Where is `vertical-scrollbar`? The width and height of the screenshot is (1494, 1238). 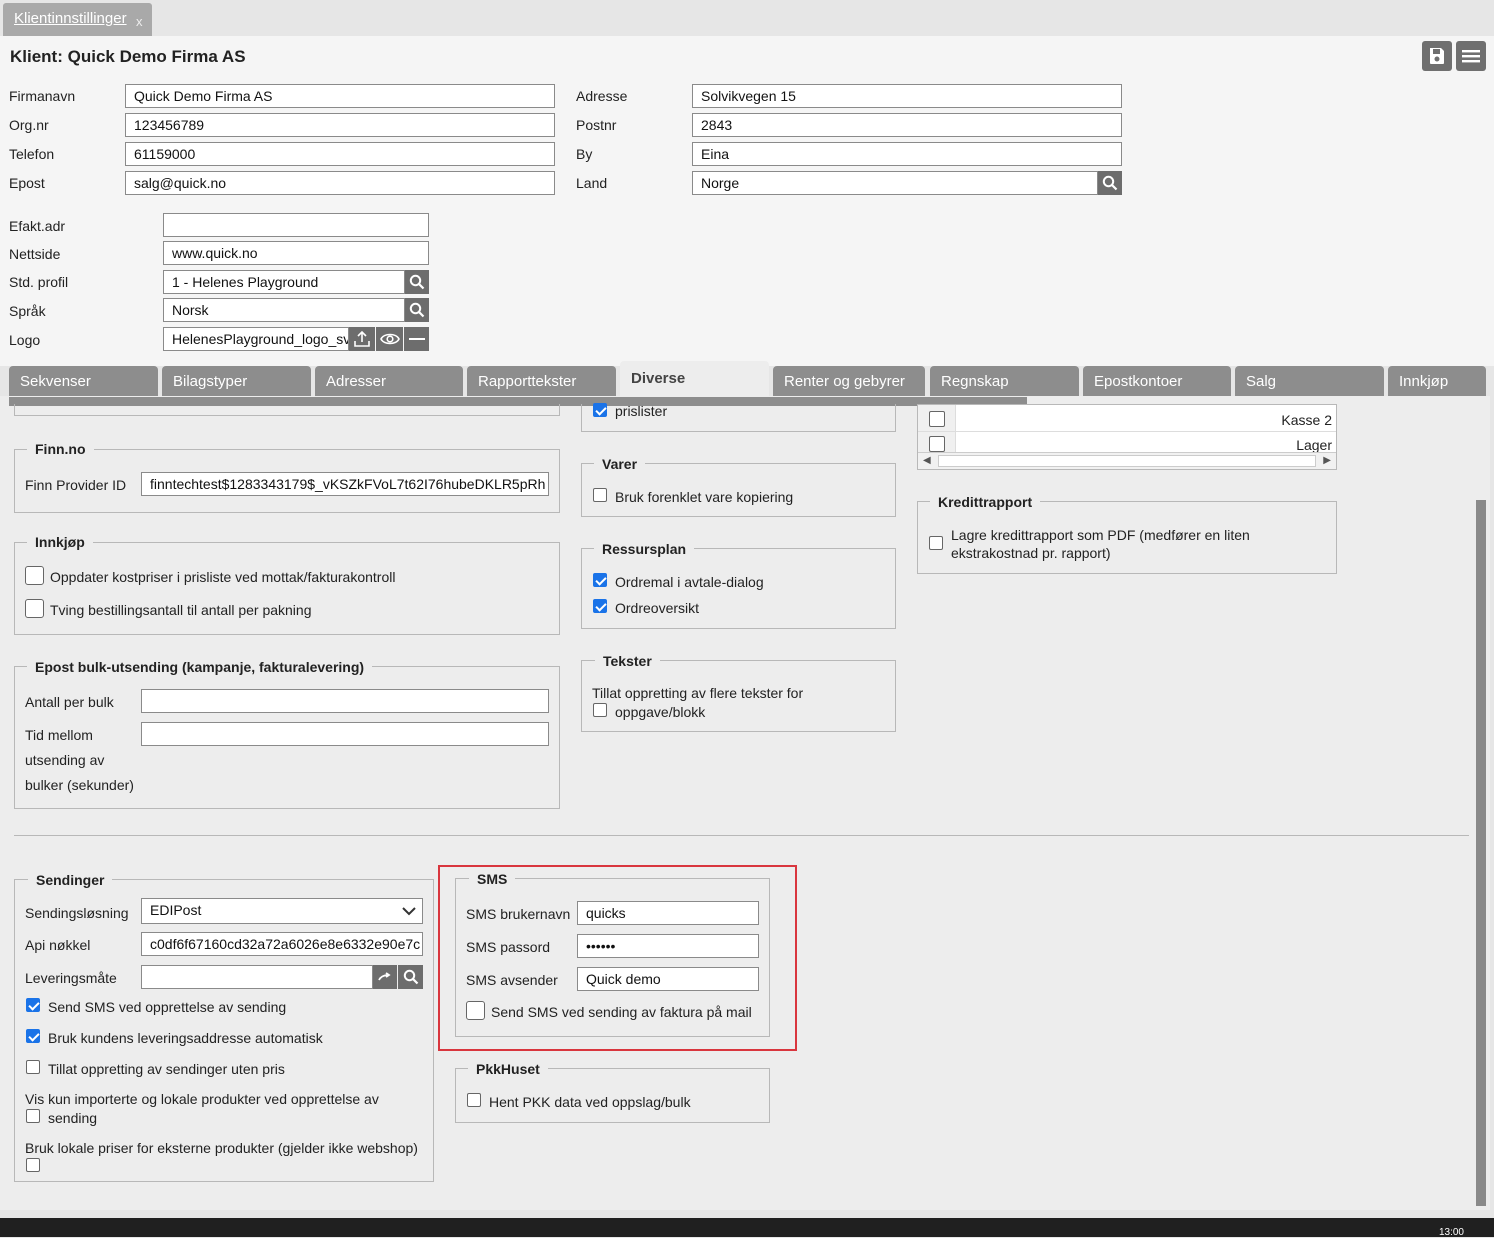
vertical-scrollbar is located at coordinates (1481, 853).